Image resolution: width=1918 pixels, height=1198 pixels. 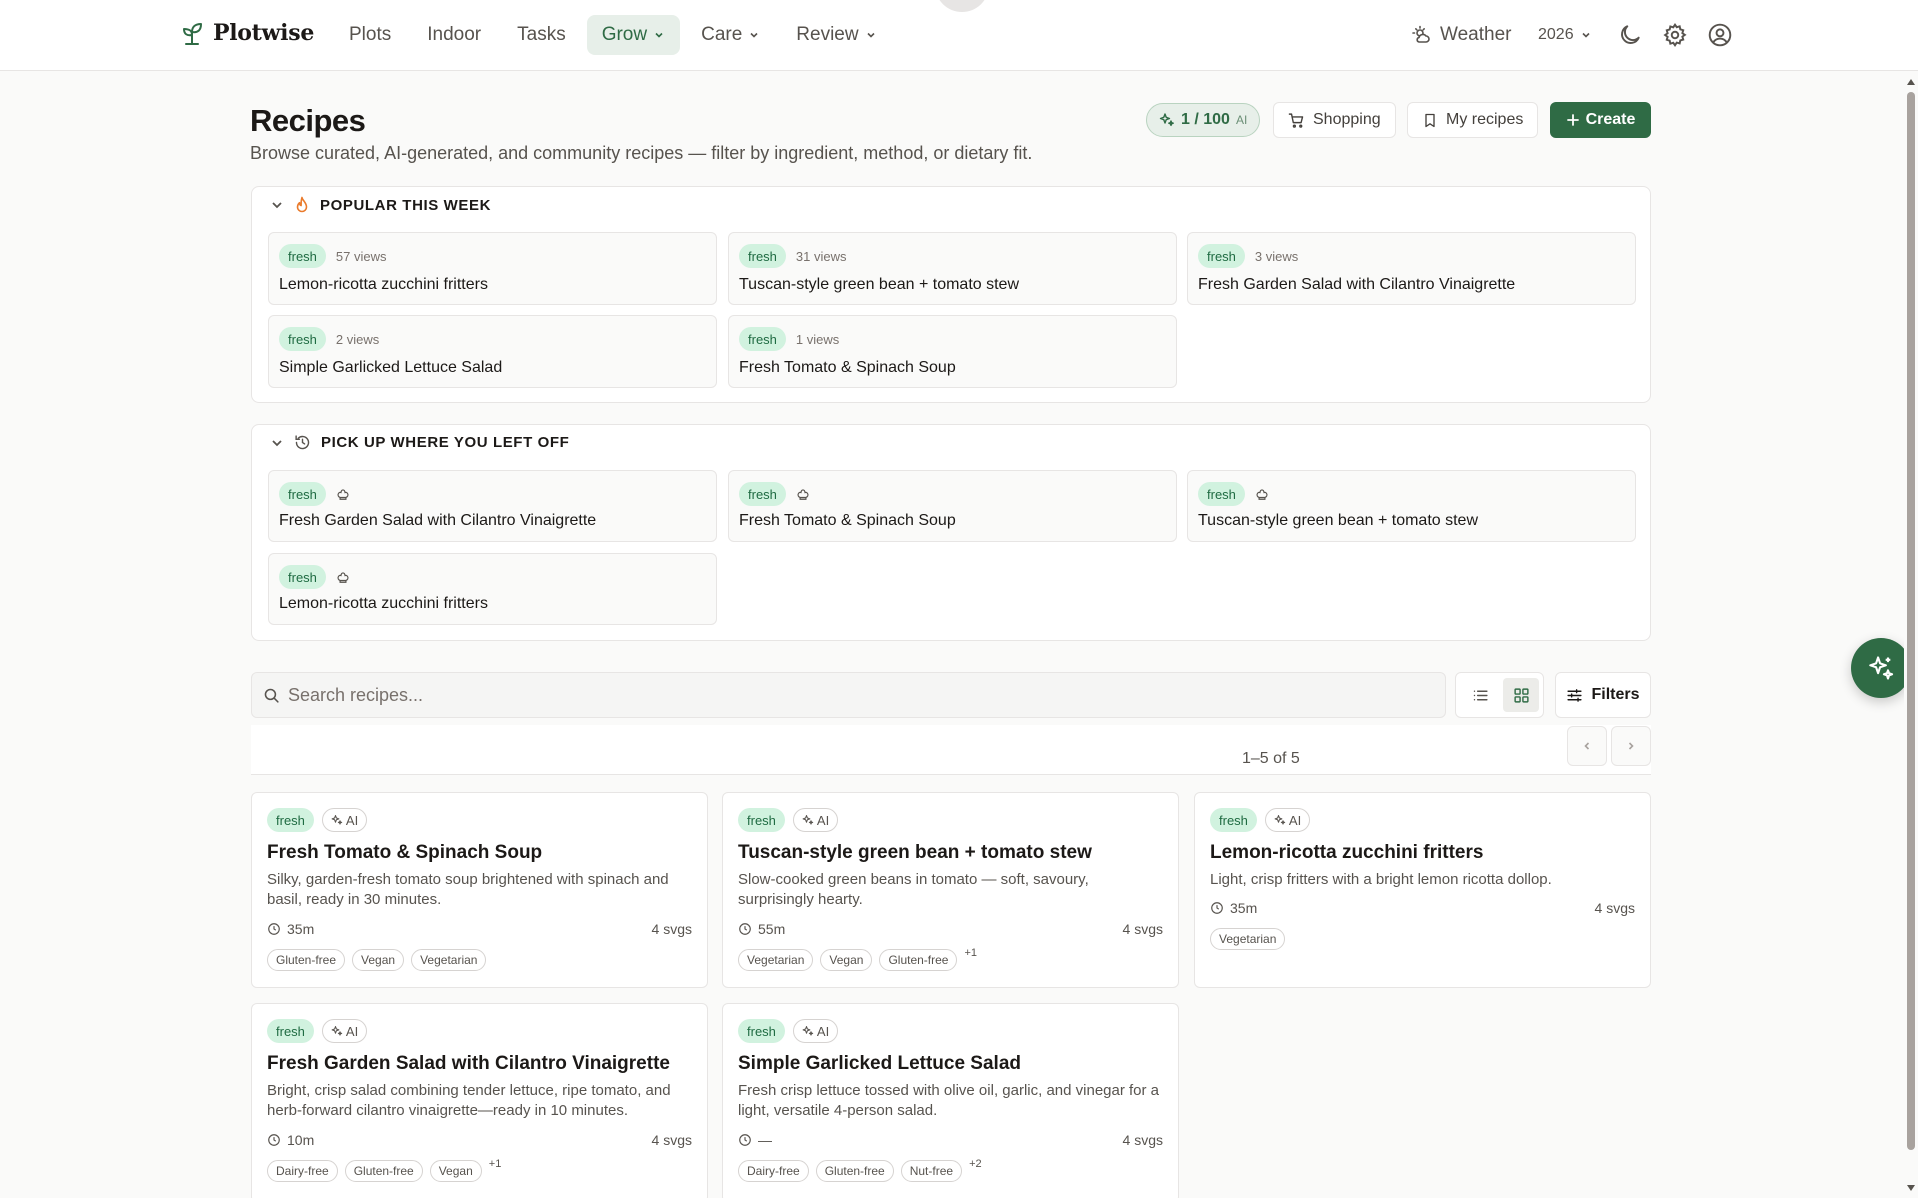 I want to click on search-input, so click(x=858, y=695).